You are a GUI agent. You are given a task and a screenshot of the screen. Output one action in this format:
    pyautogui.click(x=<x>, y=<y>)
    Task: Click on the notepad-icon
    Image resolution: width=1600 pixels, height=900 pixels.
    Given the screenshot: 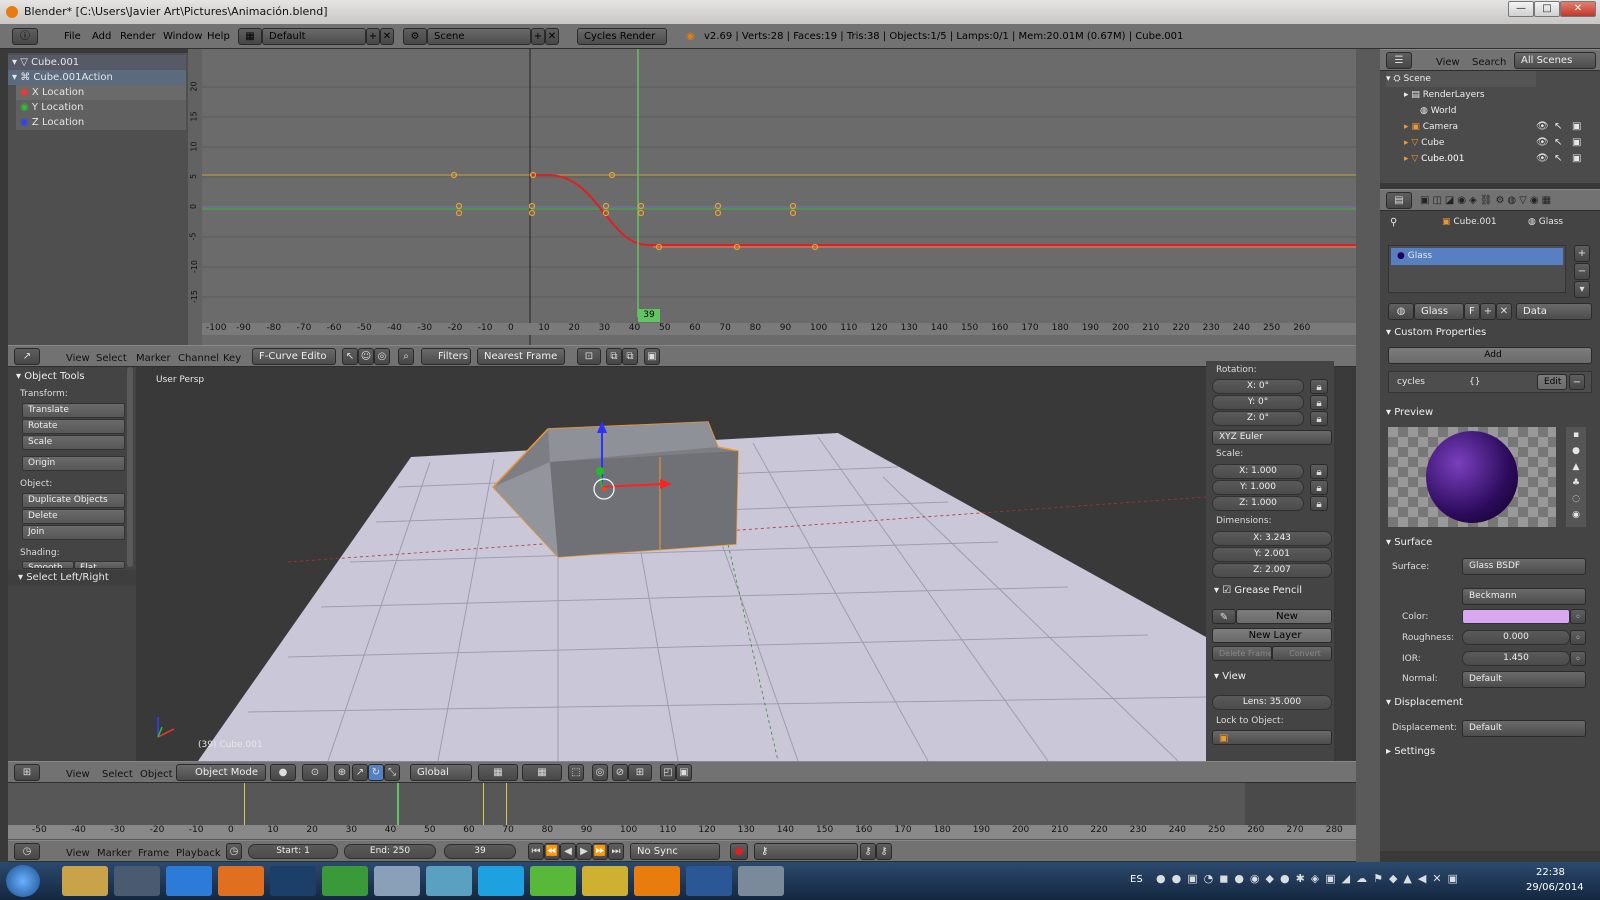 What is the action you would take?
    pyautogui.click(x=397, y=881)
    